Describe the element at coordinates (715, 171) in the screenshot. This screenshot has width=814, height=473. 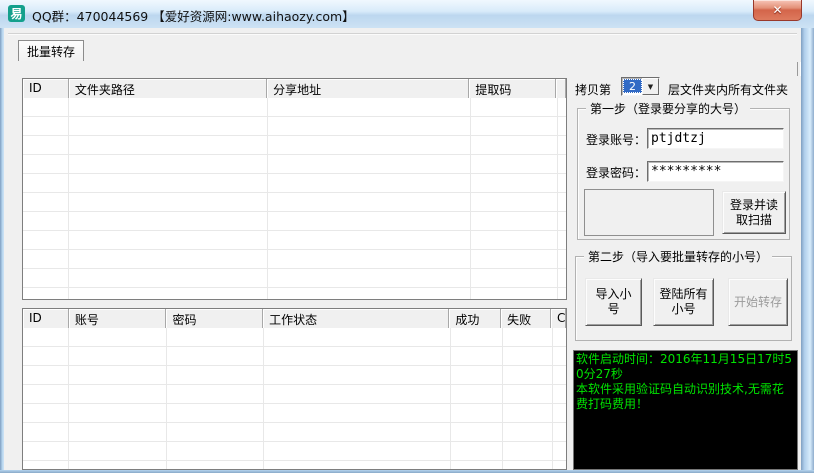
I see `password-input: *********` at that location.